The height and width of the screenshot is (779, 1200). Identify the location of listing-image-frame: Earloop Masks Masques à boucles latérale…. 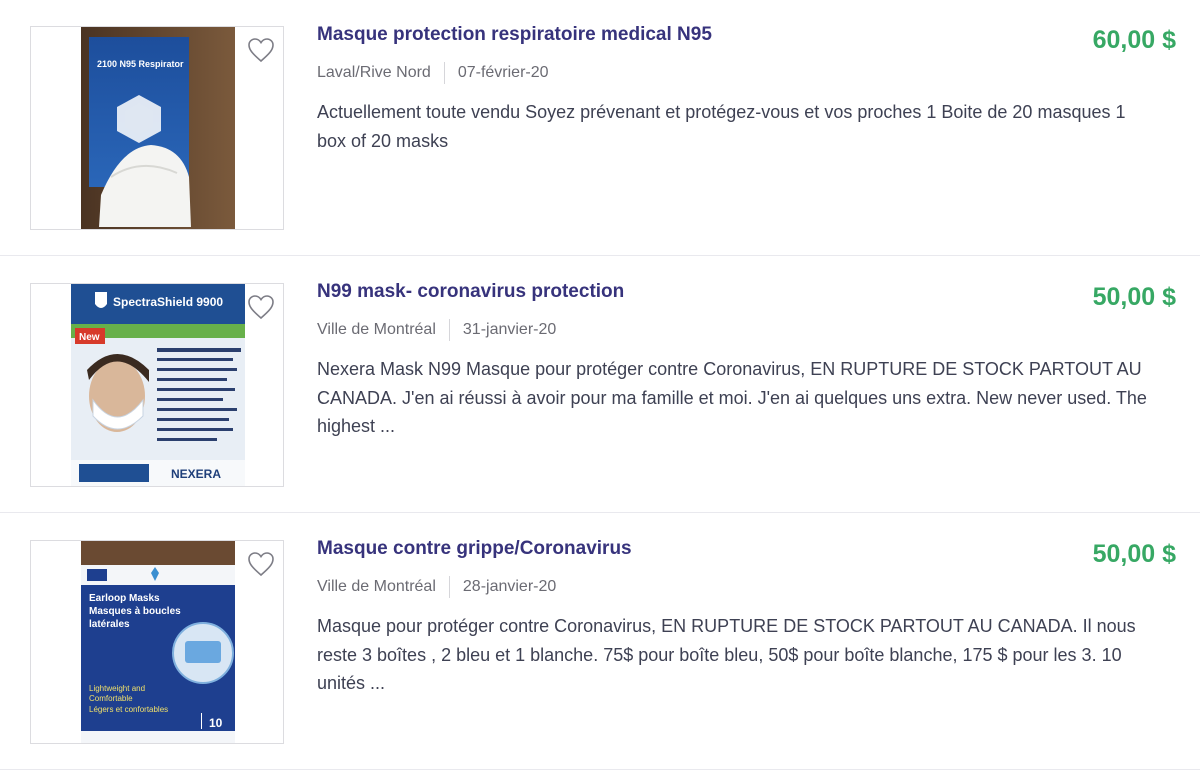
(157, 642).